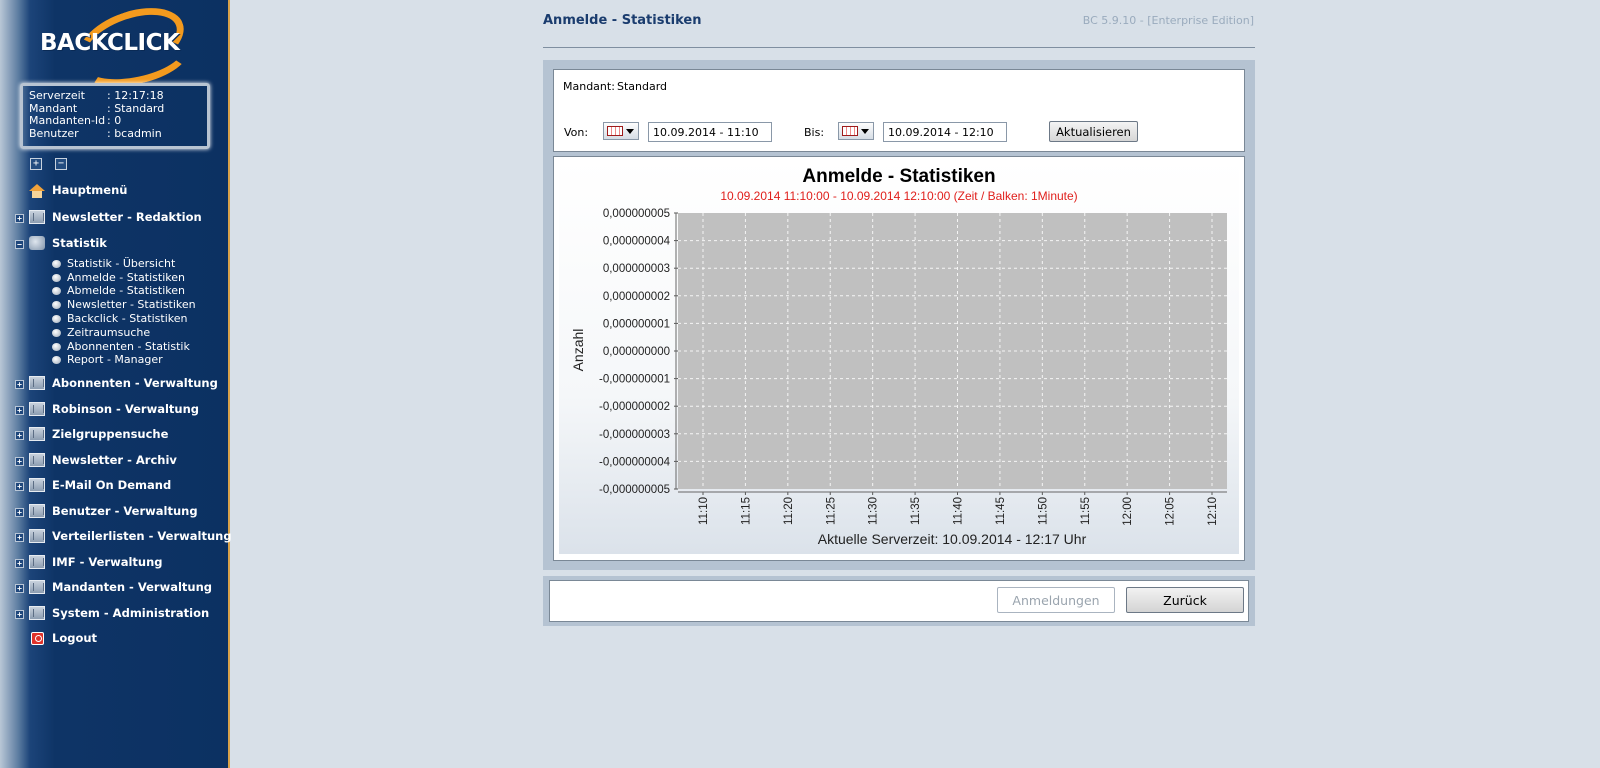  I want to click on to-date-input, so click(945, 132).